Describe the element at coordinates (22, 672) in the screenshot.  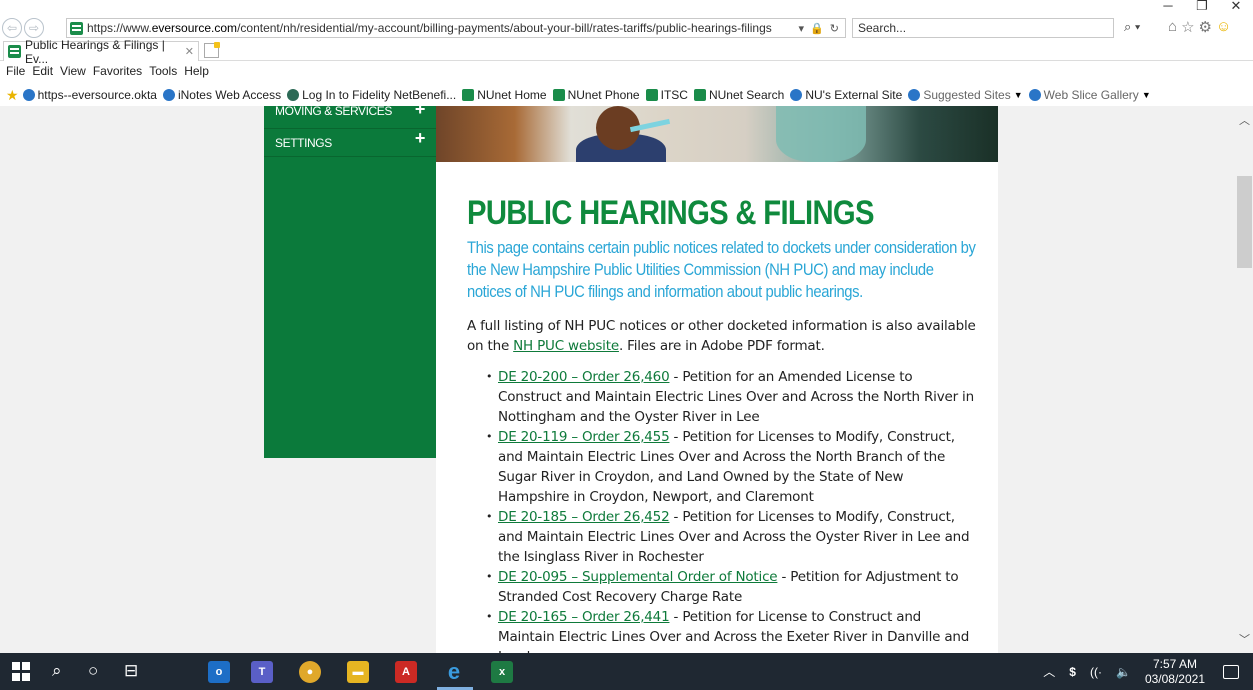
I see `windows-start-icon` at that location.